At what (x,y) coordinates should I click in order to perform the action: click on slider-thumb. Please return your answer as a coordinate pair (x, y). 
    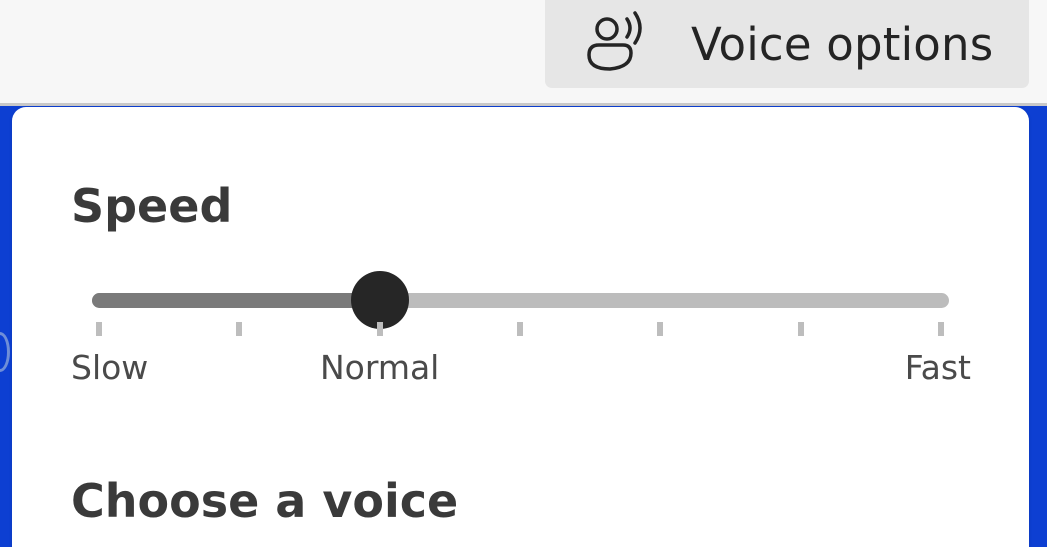
    Looking at the image, I should click on (379, 300).